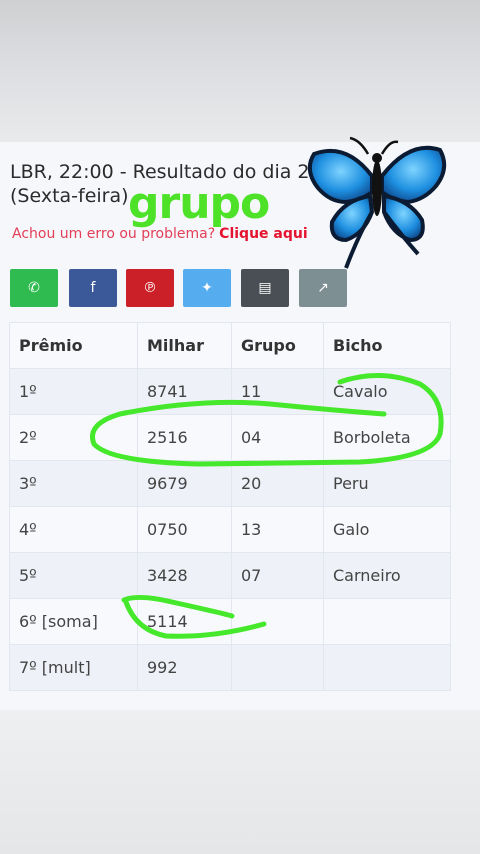 This screenshot has width=480, height=854. I want to click on share-icon: ↗, so click(323, 288).